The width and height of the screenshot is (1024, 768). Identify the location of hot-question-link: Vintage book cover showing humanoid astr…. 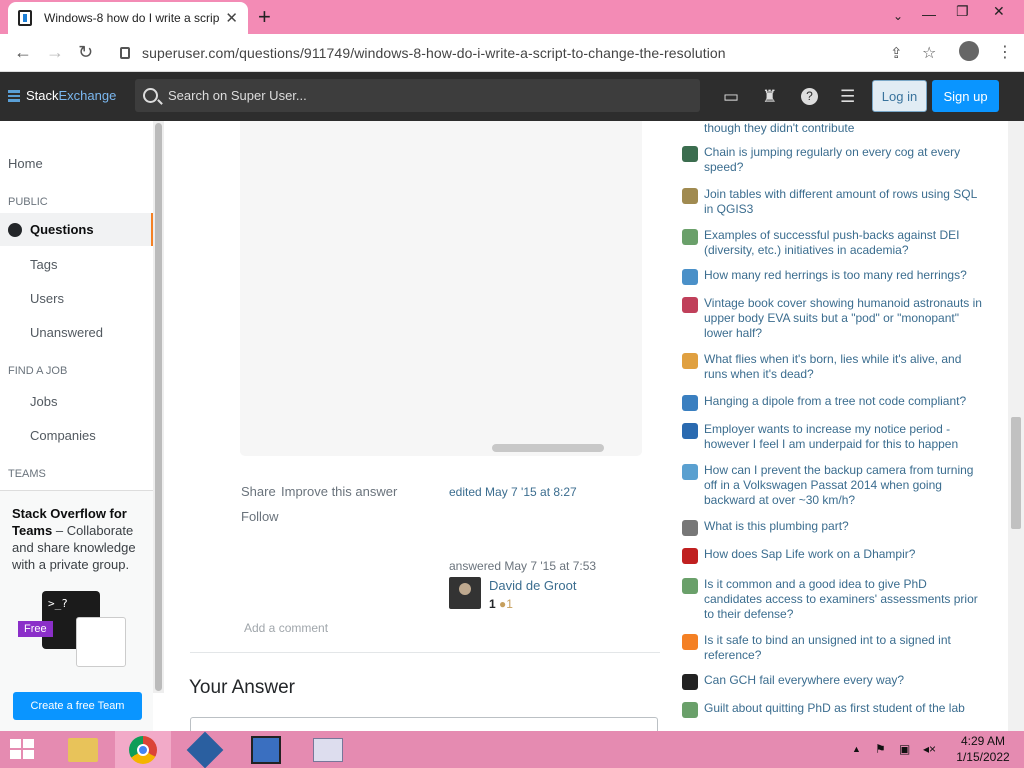
(843, 318).